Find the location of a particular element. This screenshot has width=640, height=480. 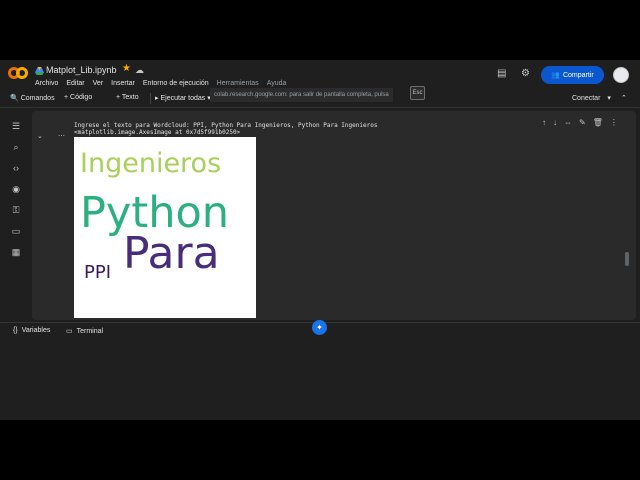

commands-button: 🔍 Comandos is located at coordinates (32, 98).